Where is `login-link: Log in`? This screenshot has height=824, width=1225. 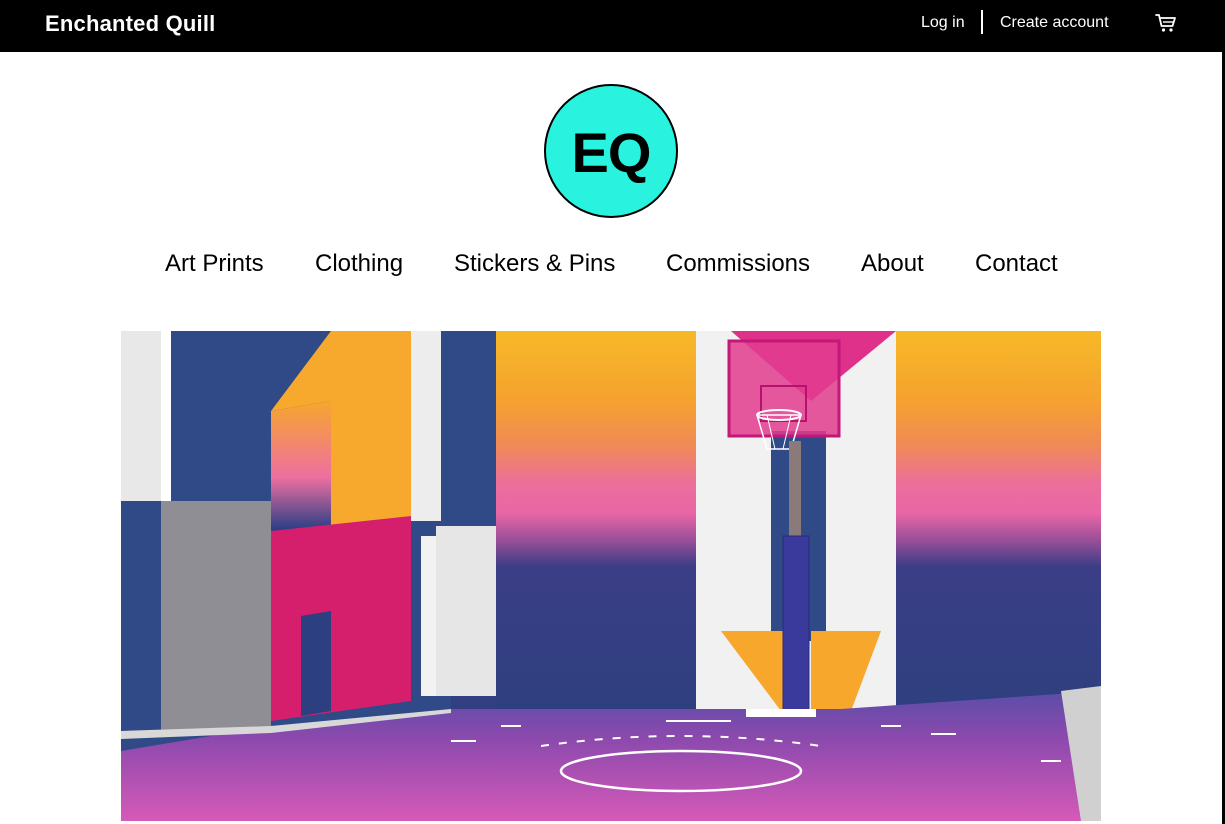
login-link: Log in is located at coordinates (943, 23).